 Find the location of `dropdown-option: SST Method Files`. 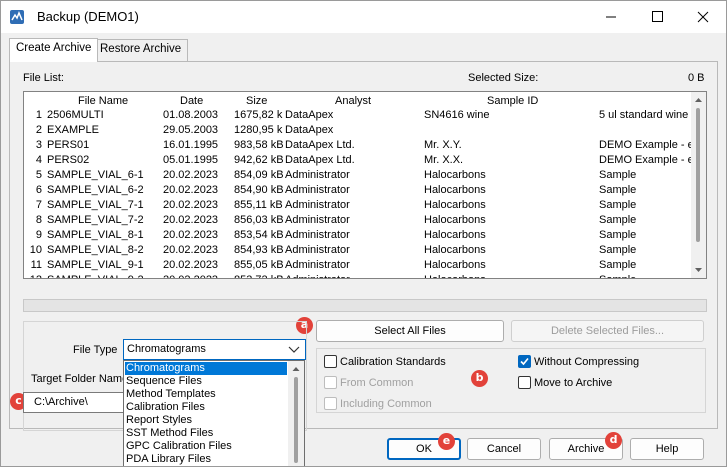

dropdown-option: SST Method Files is located at coordinates (169, 433).